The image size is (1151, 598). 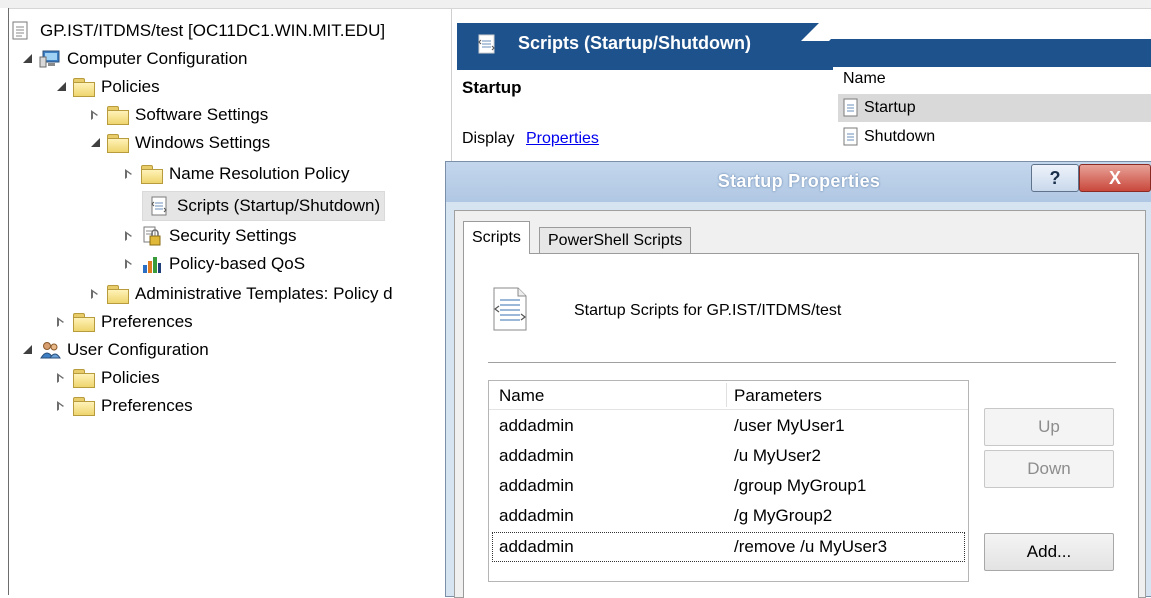 What do you see at coordinates (203, 142) in the screenshot?
I see `tree-label: Windows Settings` at bounding box center [203, 142].